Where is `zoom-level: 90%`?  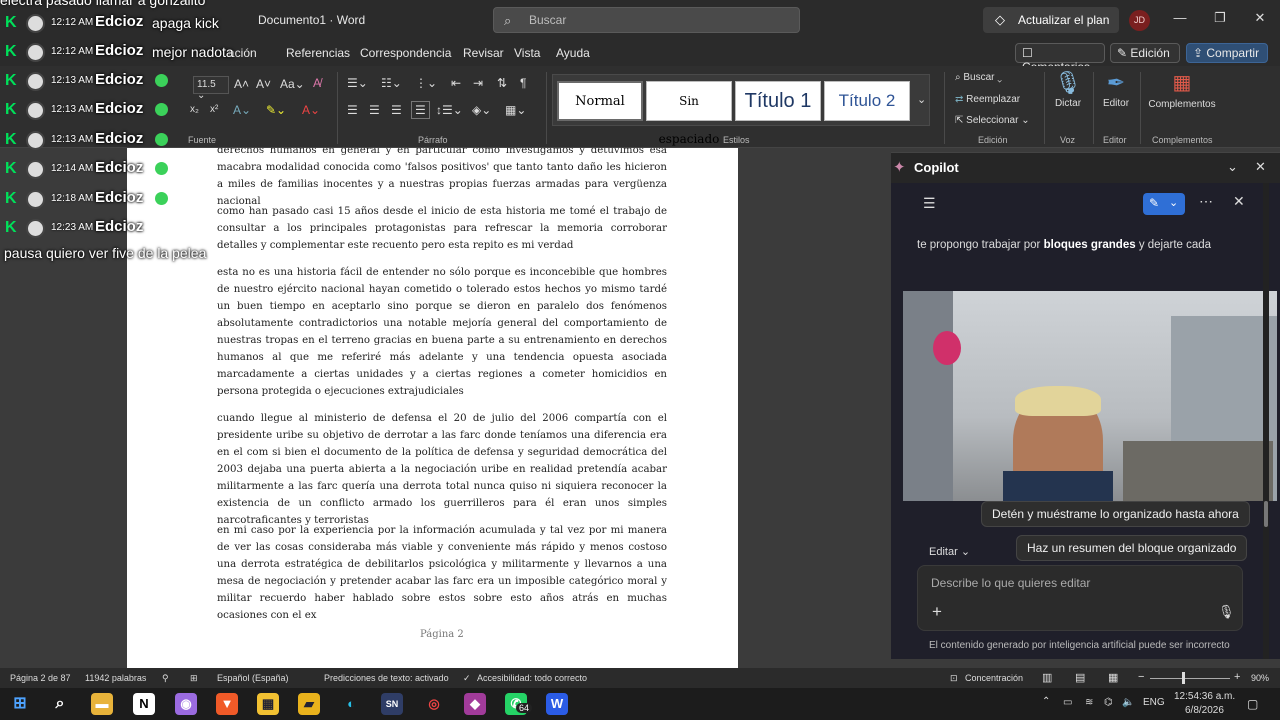
zoom-level: 90% is located at coordinates (1260, 678).